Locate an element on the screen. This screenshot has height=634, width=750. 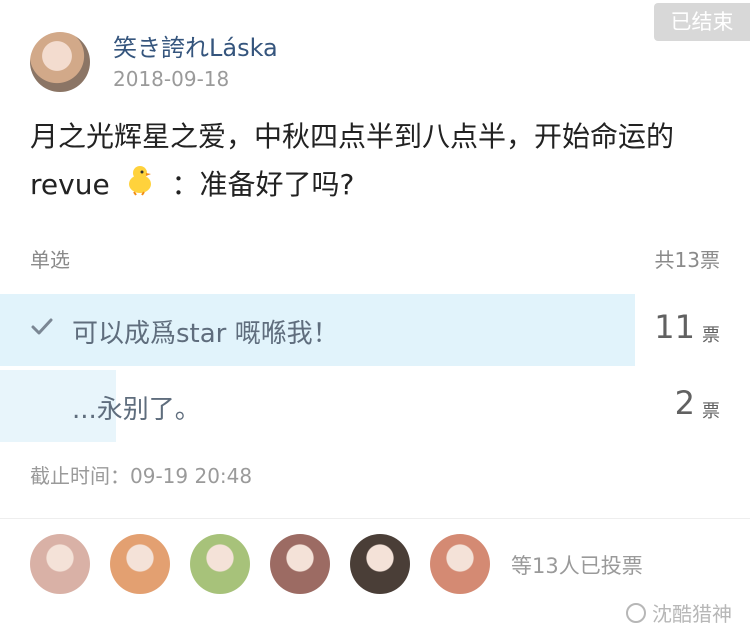
poll-option-2-count: 2 is located at coordinates (684, 403).